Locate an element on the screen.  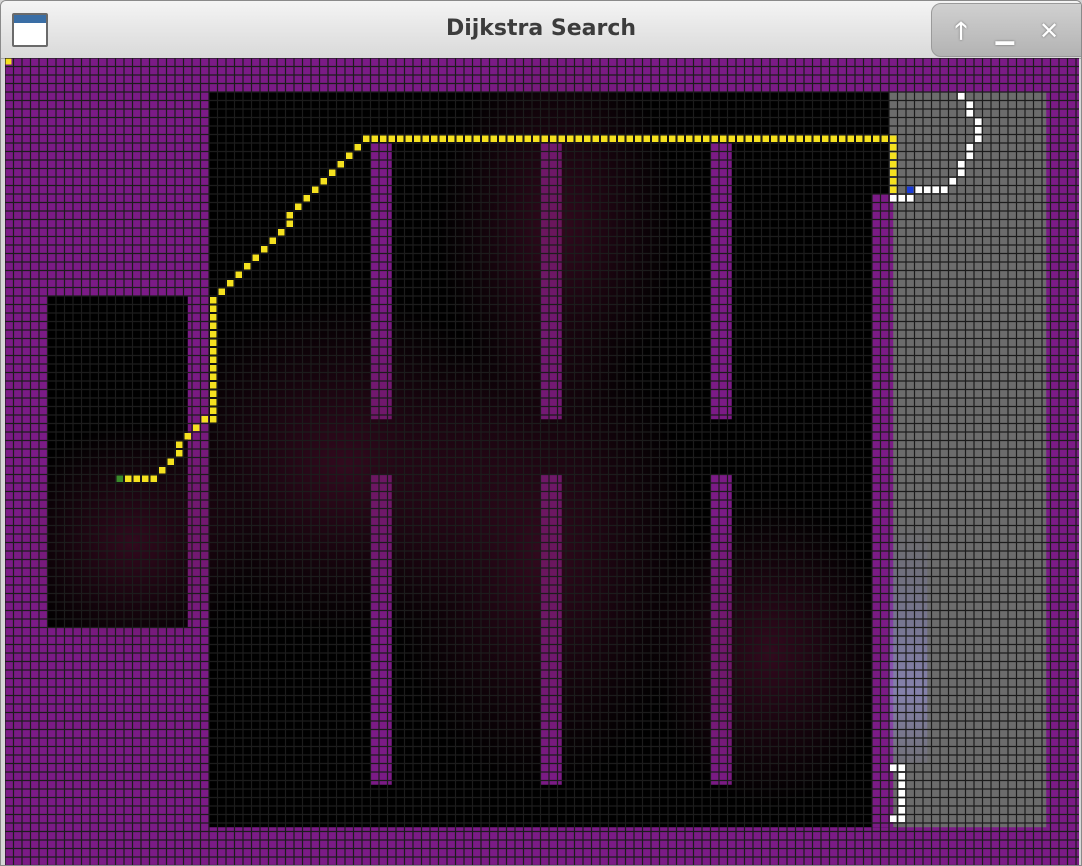
close-icon: ✕ is located at coordinates (1049, 31).